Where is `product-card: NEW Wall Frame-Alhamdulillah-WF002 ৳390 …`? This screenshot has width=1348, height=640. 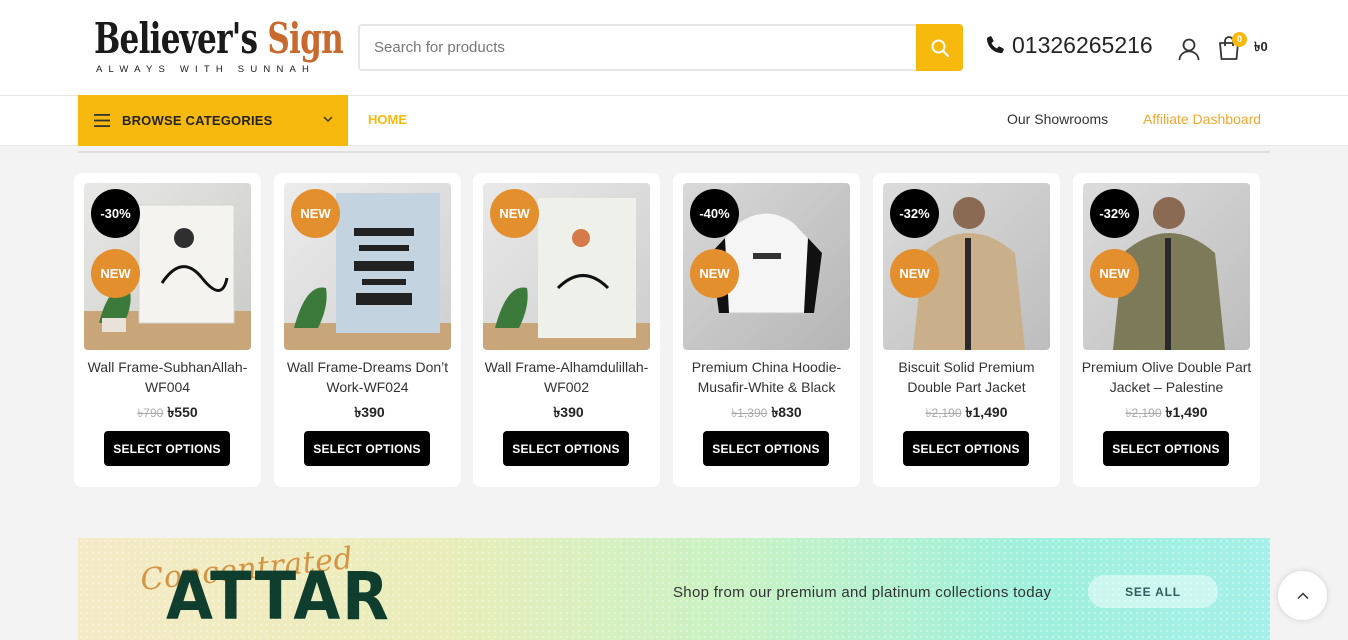
product-card: NEW Wall Frame-Alhamdulillah-WF002 ৳390 … is located at coordinates (566, 330).